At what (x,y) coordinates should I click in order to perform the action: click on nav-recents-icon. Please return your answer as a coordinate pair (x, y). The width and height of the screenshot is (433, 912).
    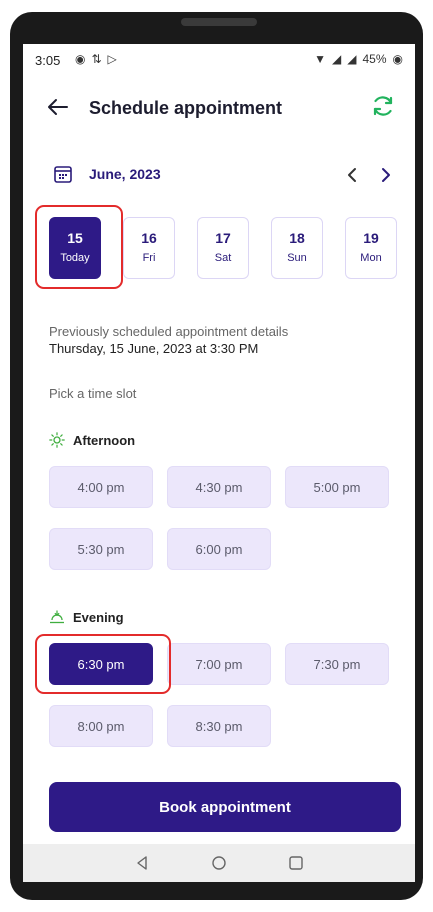
    Looking at the image, I should click on (296, 863).